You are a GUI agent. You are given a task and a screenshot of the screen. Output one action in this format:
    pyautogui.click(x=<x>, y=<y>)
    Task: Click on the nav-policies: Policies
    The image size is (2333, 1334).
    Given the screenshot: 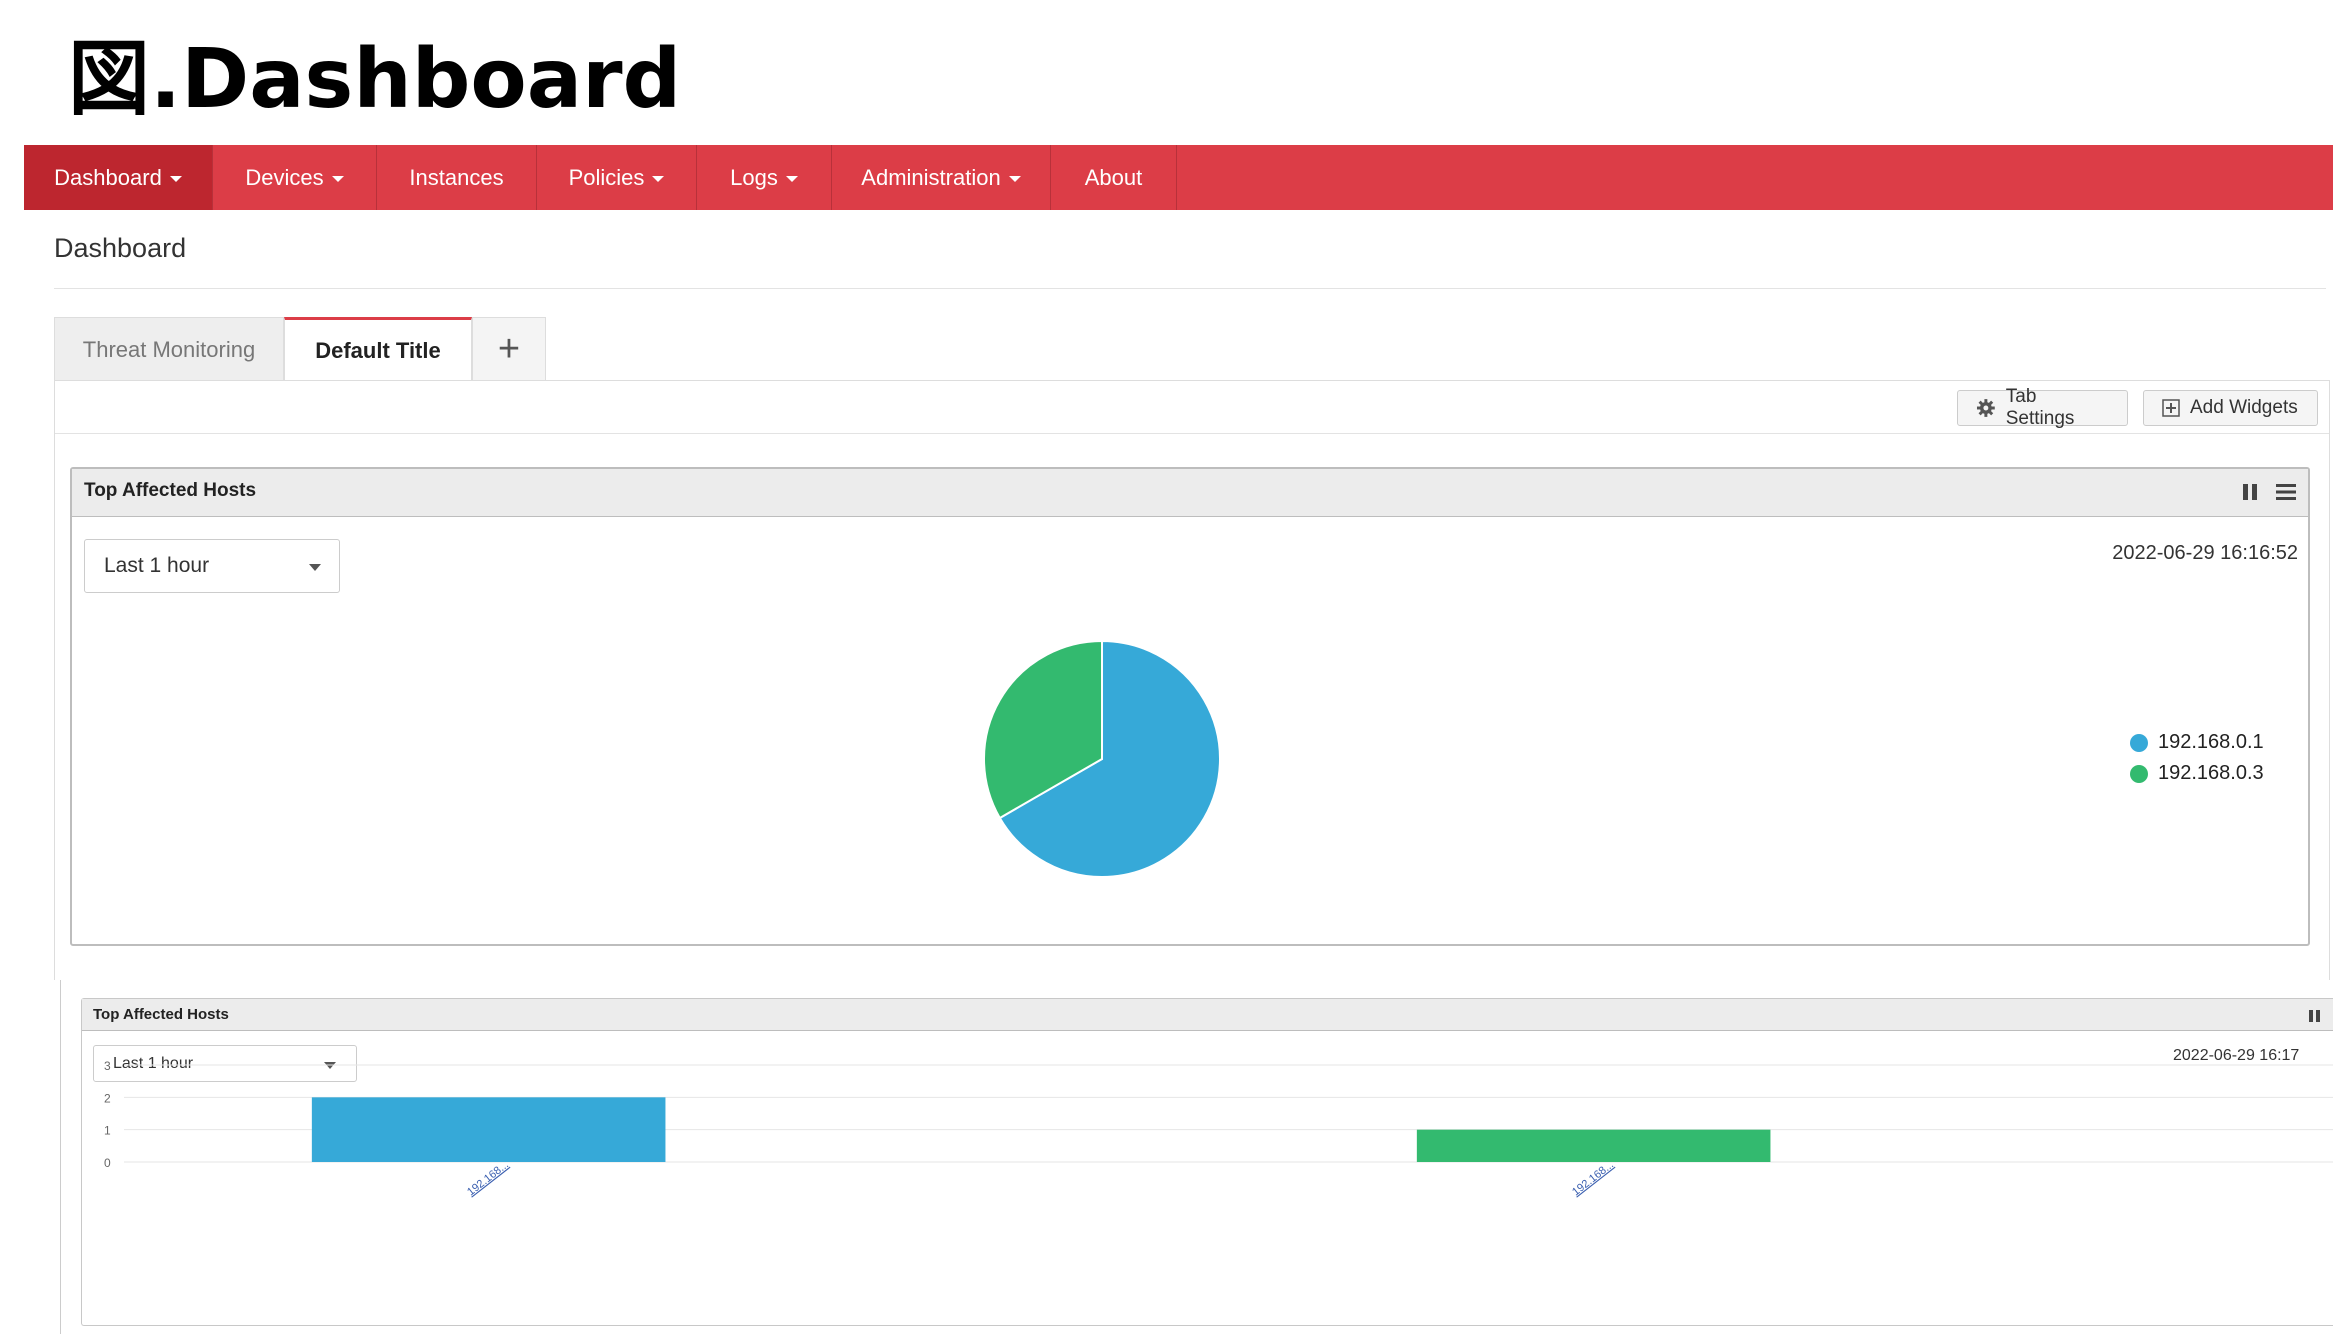 What is the action you would take?
    pyautogui.click(x=617, y=177)
    